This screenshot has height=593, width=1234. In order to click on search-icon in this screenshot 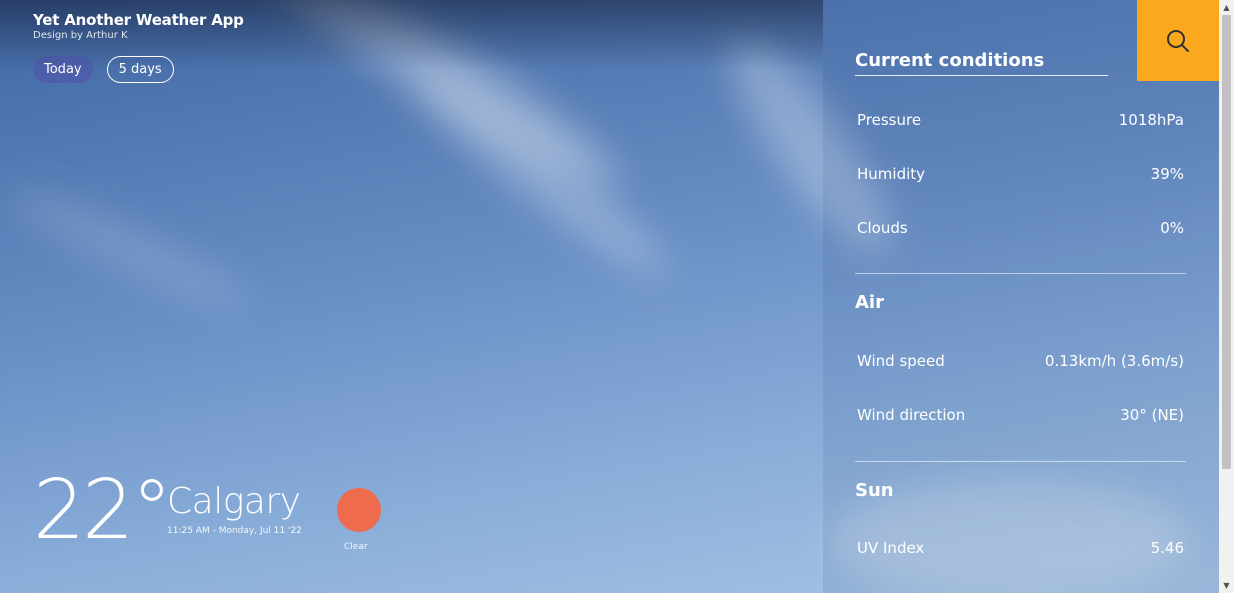, I will do `click(1178, 40)`.